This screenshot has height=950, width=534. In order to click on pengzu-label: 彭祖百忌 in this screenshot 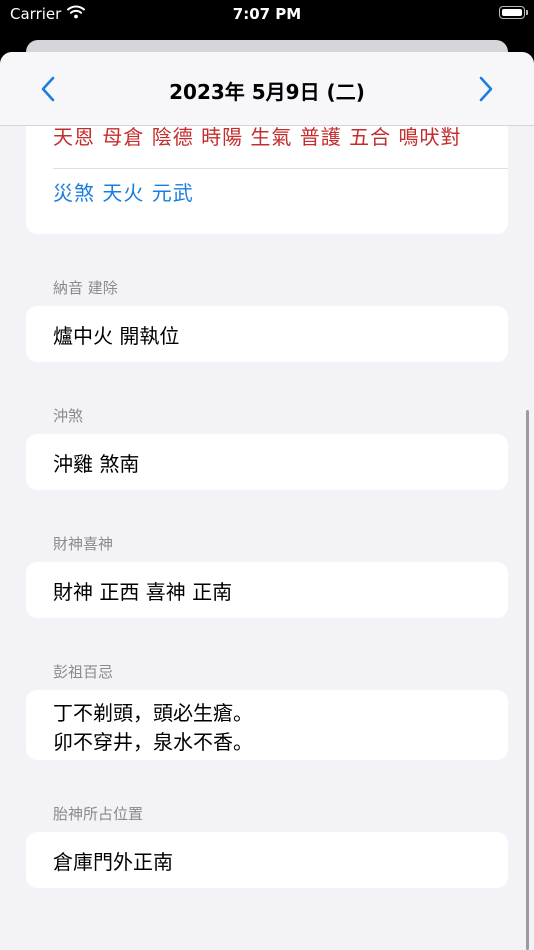, I will do `click(83, 672)`.